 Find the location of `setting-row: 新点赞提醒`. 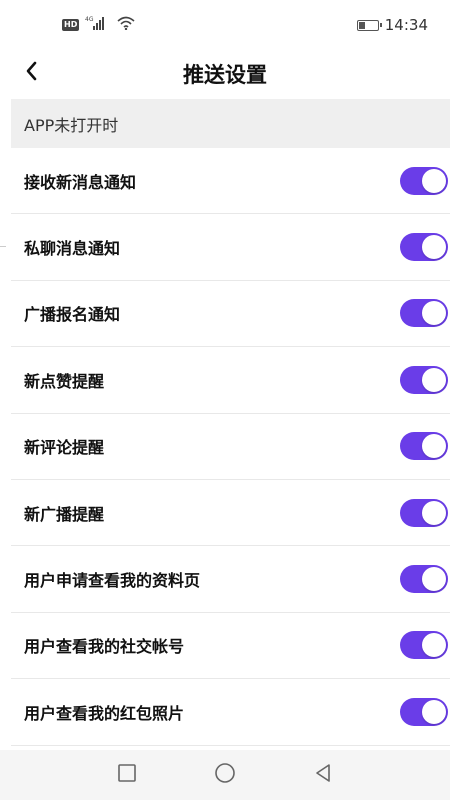

setting-row: 新点赞提醒 is located at coordinates (230, 380).